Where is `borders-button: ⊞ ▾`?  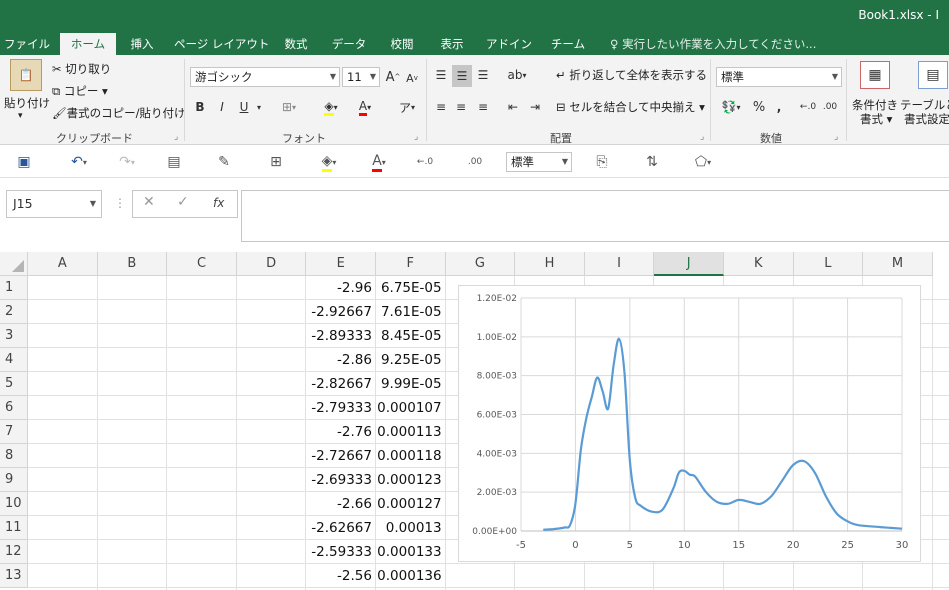 borders-button: ⊞ ▾ is located at coordinates (289, 107).